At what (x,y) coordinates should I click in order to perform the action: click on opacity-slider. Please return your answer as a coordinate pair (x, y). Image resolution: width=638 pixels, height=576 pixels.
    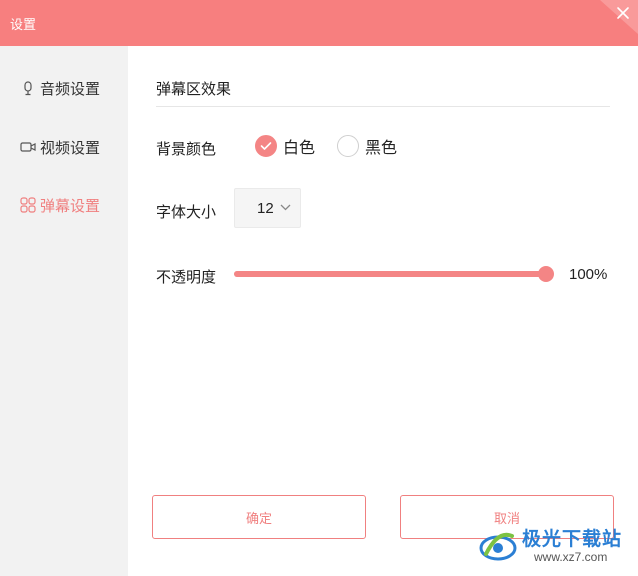
    Looking at the image, I should click on (394, 274).